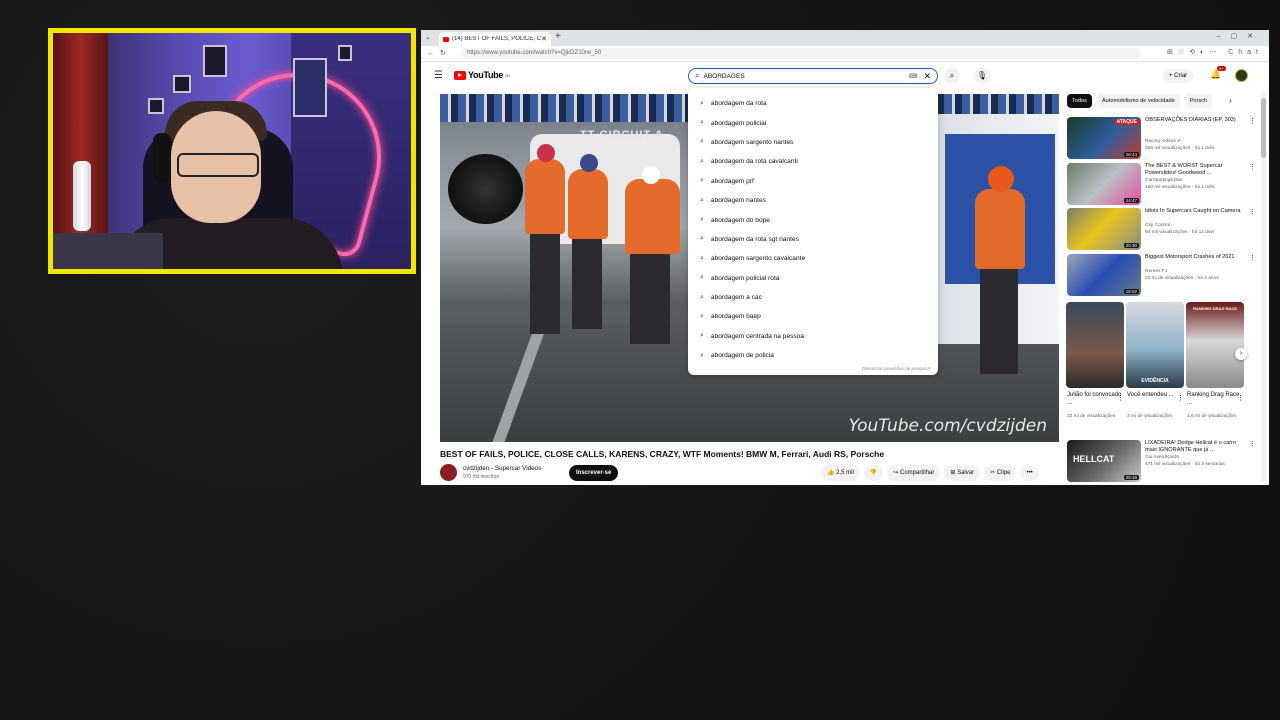  I want to click on menu-icon: ☰, so click(438, 75).